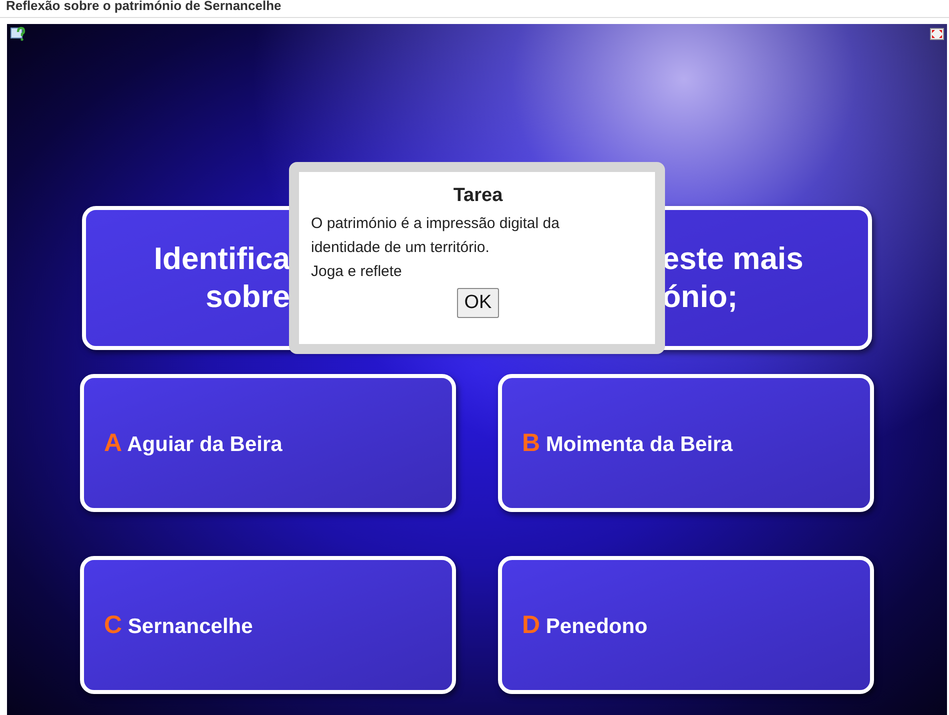  Describe the element at coordinates (937, 34) in the screenshot. I see `fullscreen-icon` at that location.